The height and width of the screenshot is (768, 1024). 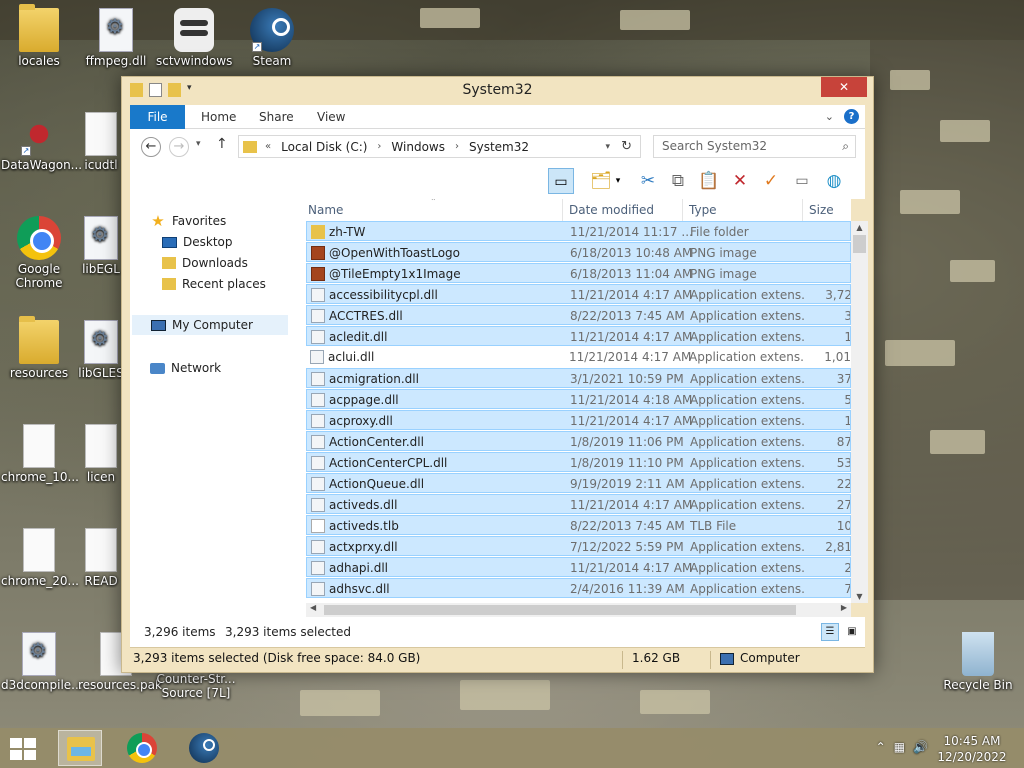 What do you see at coordinates (39, 36) in the screenshot?
I see `desktop-icon-locales: locales` at bounding box center [39, 36].